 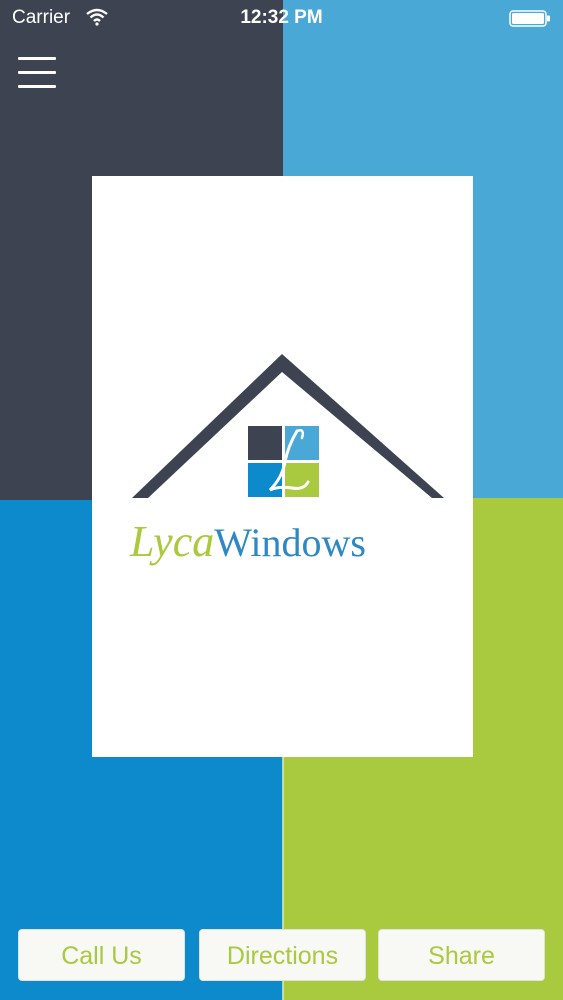 What do you see at coordinates (290, 542) in the screenshot?
I see `brand-second-word: Windows` at bounding box center [290, 542].